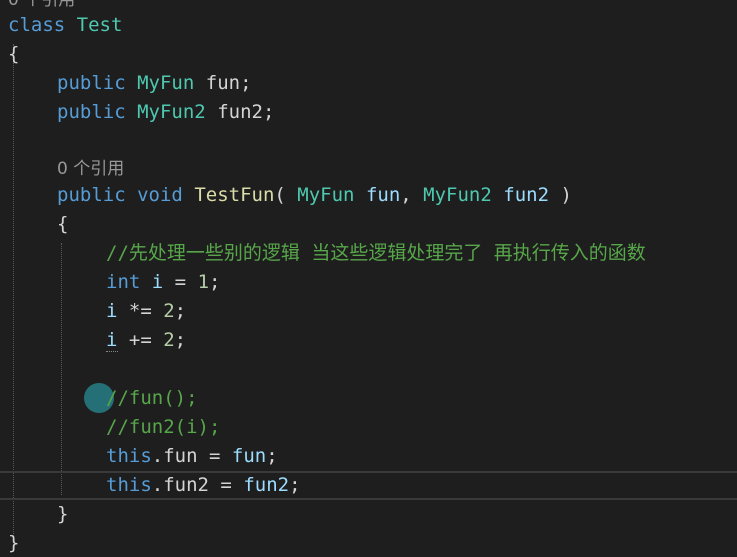 Image resolution: width=737 pixels, height=557 pixels. I want to click on code-line-field1: public MyFun fun;, so click(154, 83).